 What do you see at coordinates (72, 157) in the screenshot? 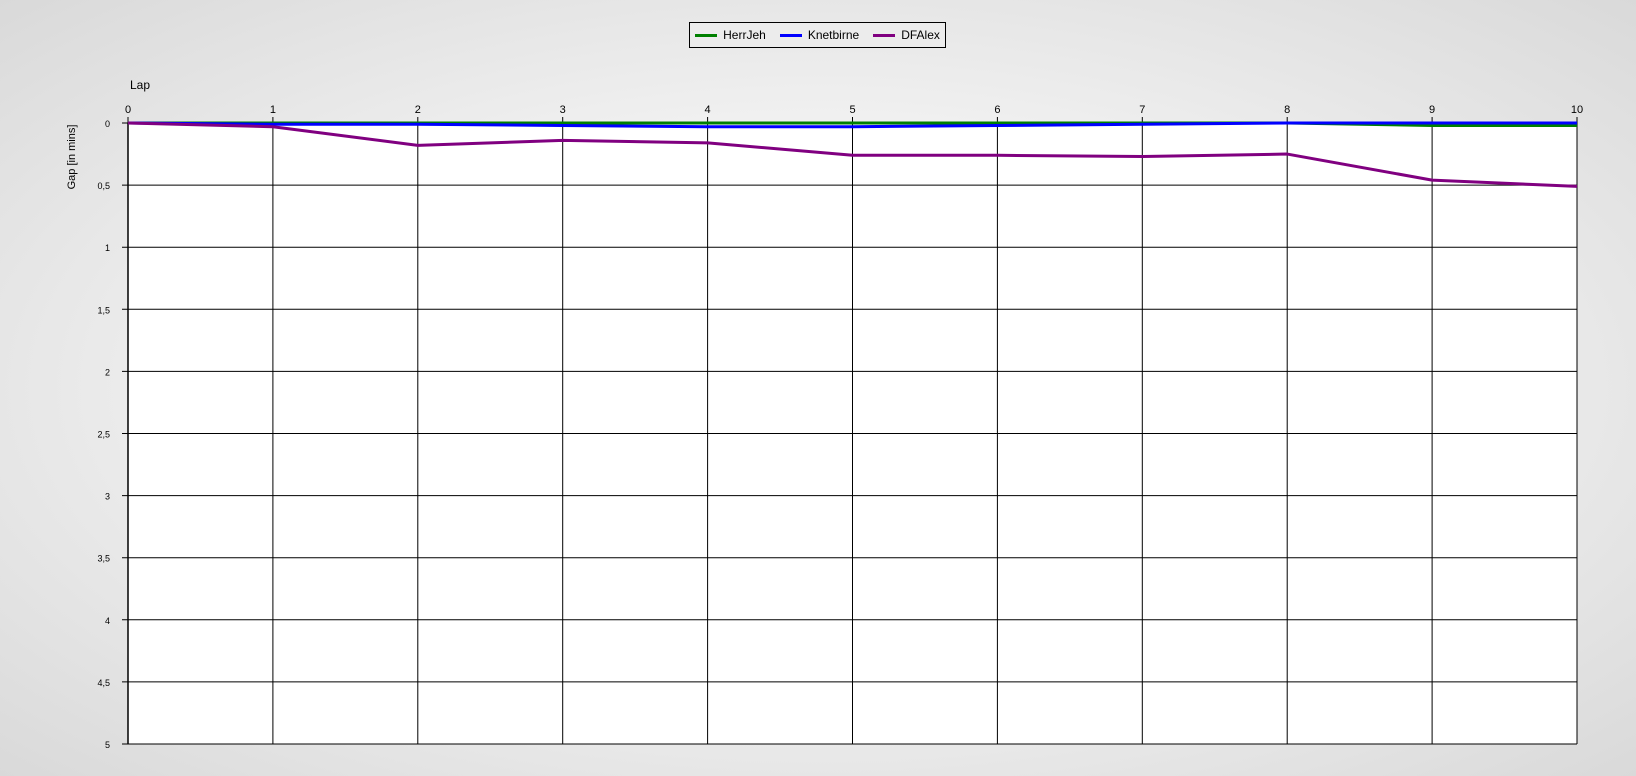
I see `y-axis-title: Gap [in mins]` at bounding box center [72, 157].